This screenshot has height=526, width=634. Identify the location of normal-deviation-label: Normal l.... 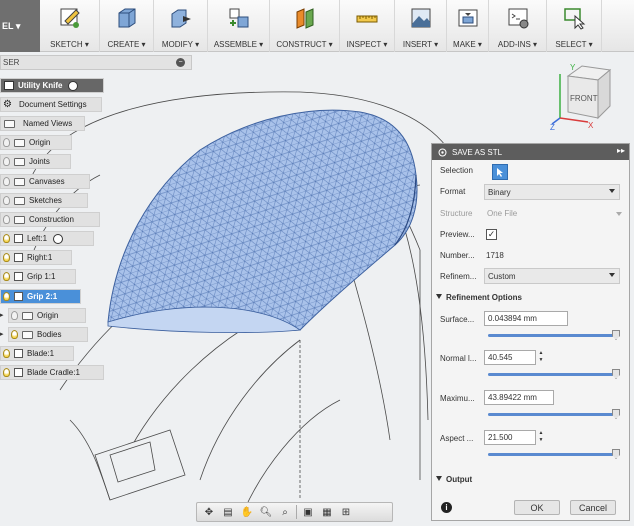
(458, 358).